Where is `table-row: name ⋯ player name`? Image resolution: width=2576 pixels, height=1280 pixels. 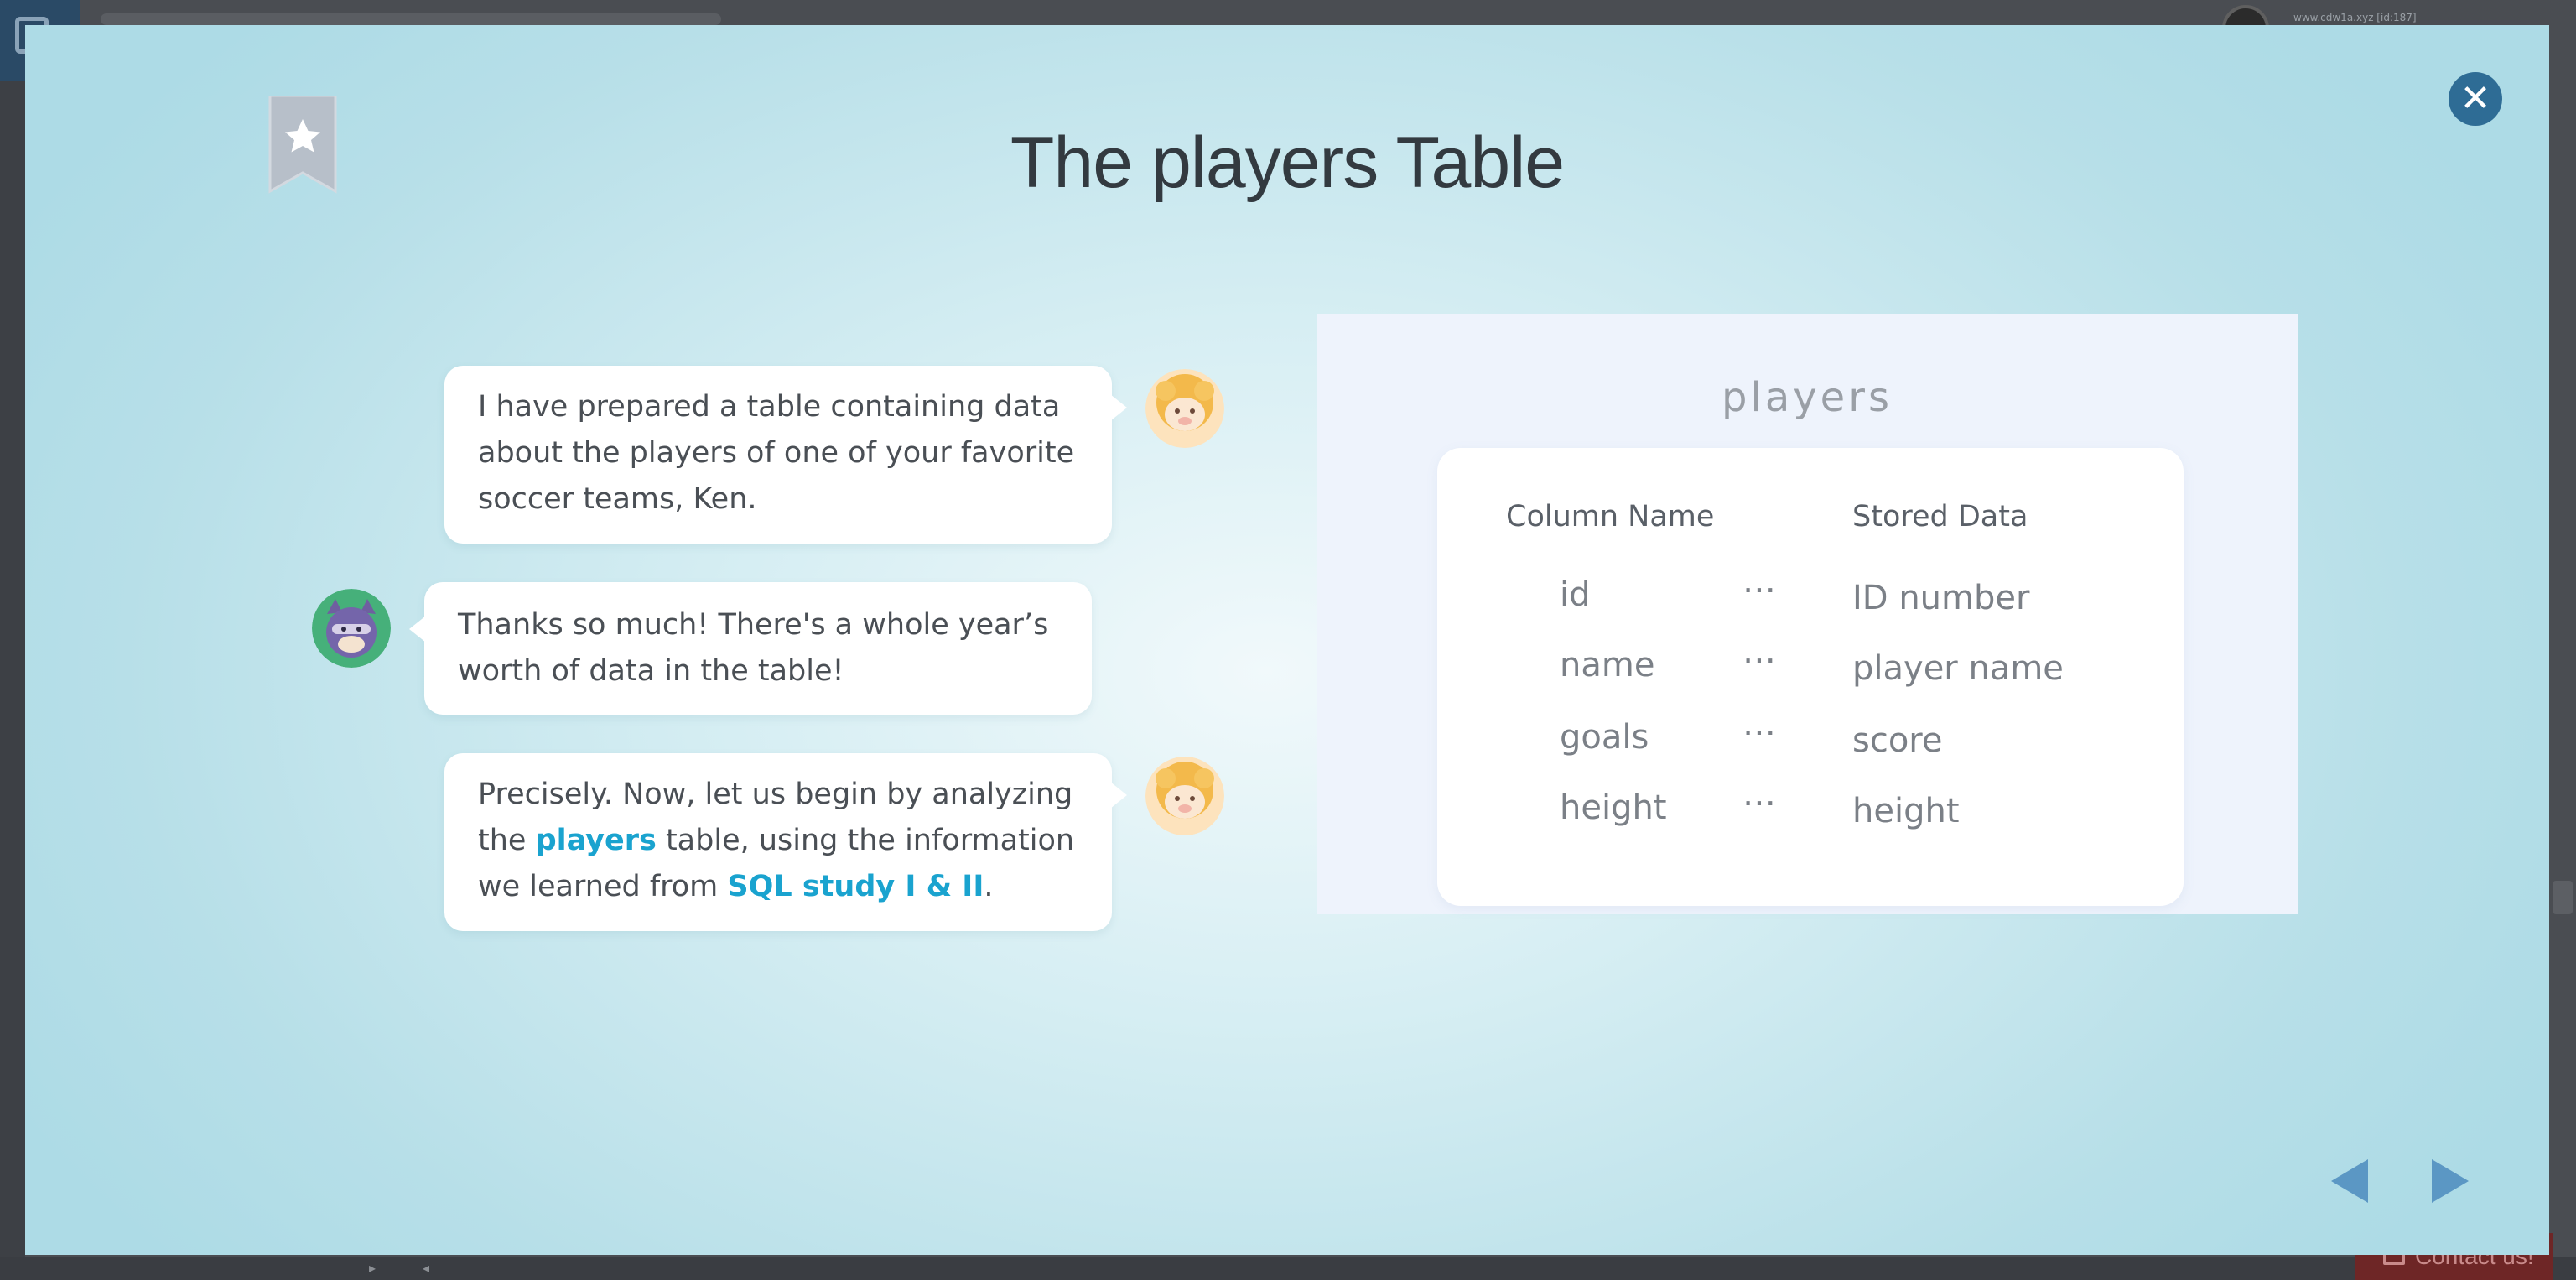 table-row: name ⋯ player name is located at coordinates (1810, 668).